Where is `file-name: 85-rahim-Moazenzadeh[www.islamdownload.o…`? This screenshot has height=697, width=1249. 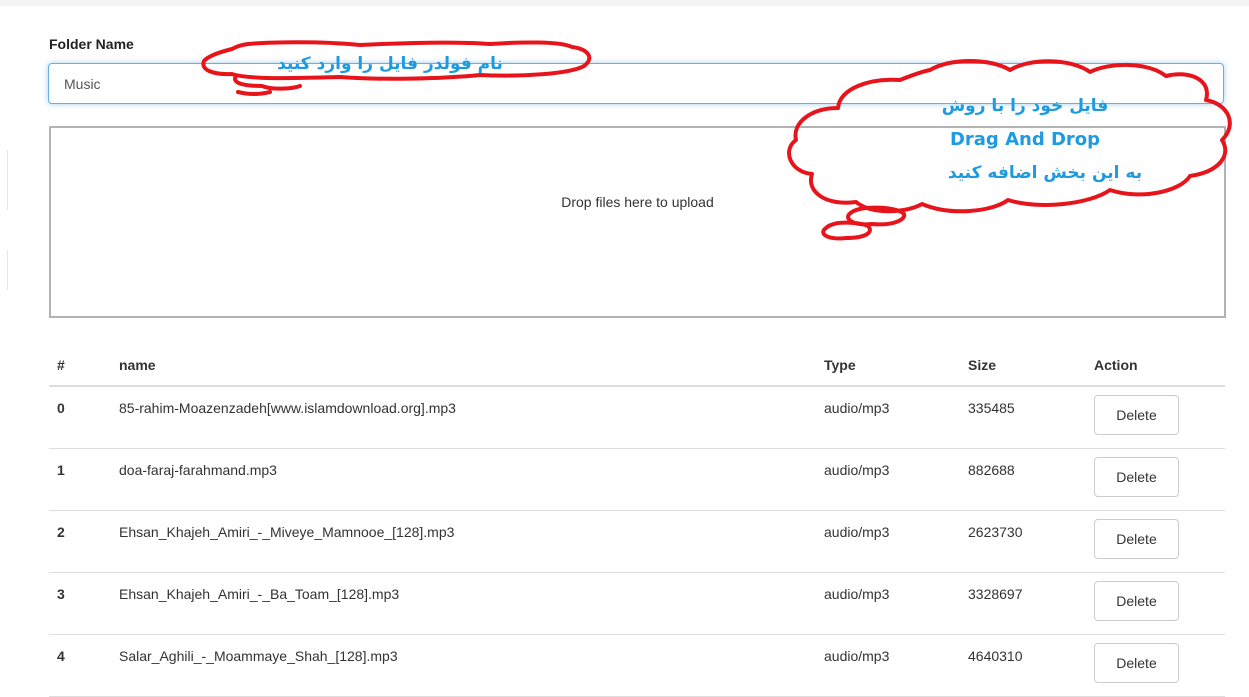
file-name: 85-rahim-Moazenzadeh[www.islamdownload.o… is located at coordinates (463, 417).